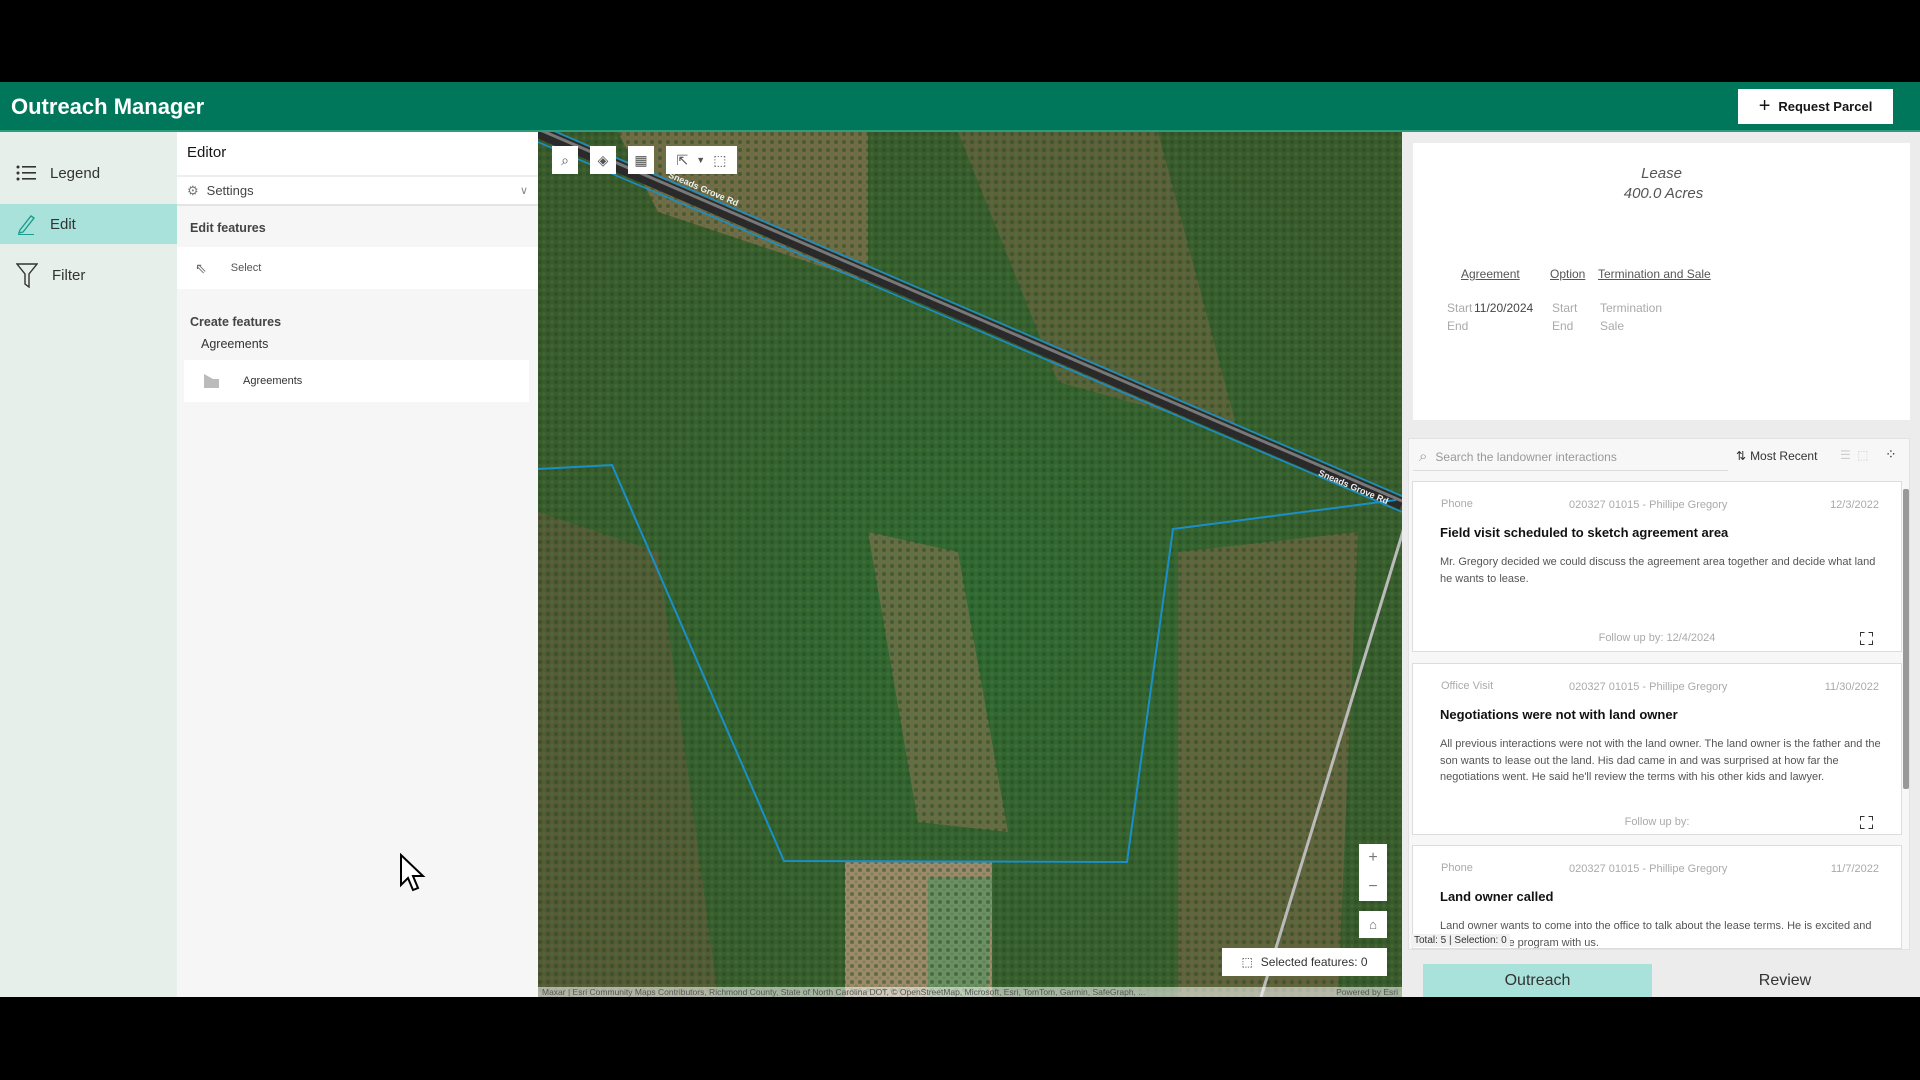 This screenshot has width=1920, height=1080. I want to click on interaction-date: 12/3/2022, so click(1854, 505).